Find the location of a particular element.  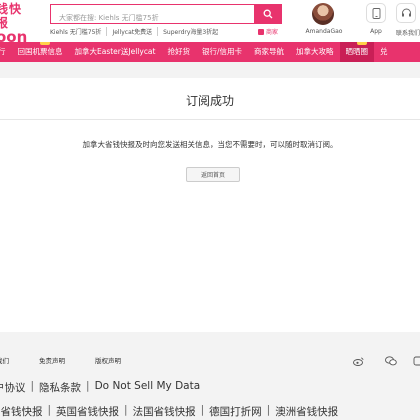

nav-item-redeem: 兑 is located at coordinates (384, 52).